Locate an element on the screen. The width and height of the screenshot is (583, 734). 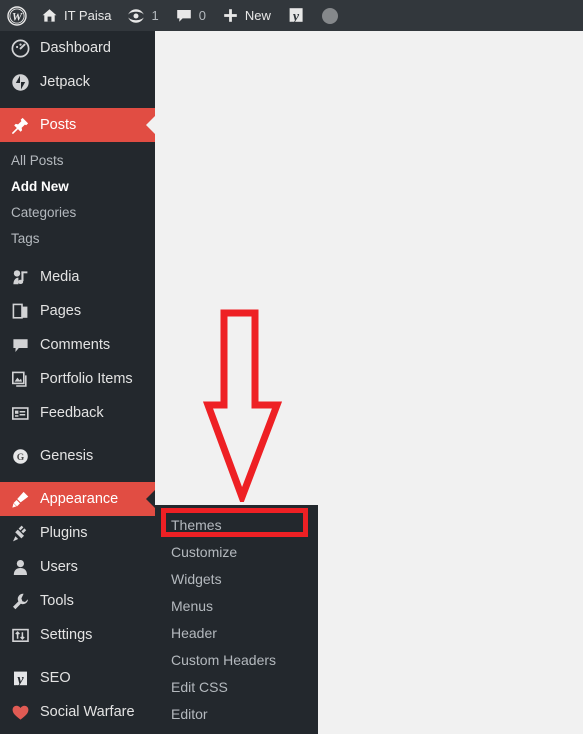
sidebar-item-genesis: G Genesis is located at coordinates (77, 456).